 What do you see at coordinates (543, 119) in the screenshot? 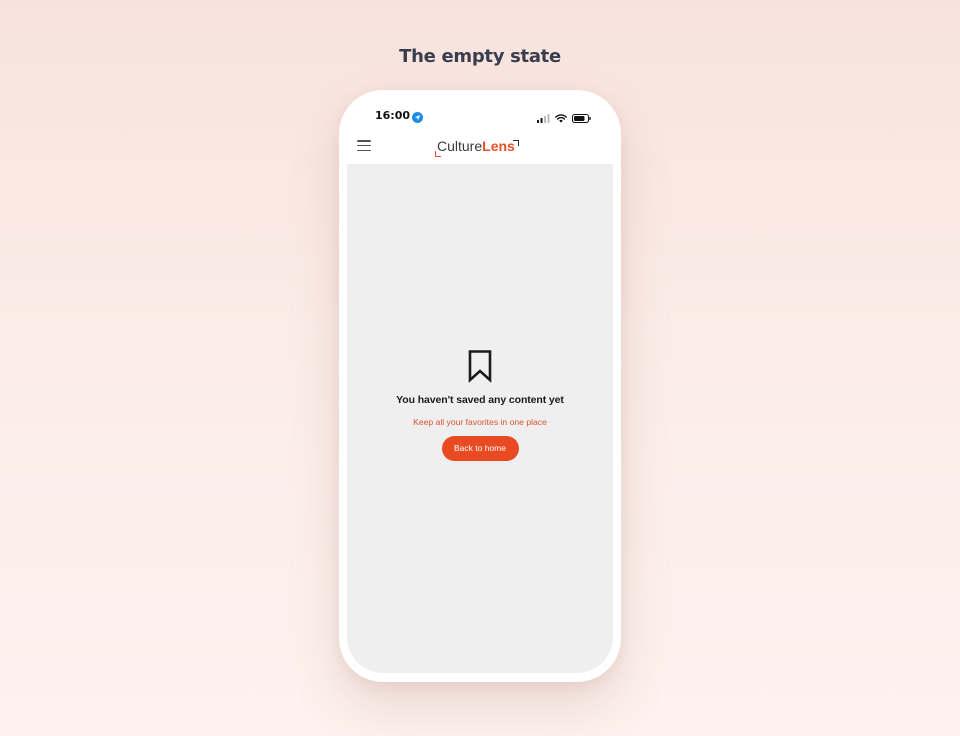
I see `cellular-signal-icon` at bounding box center [543, 119].